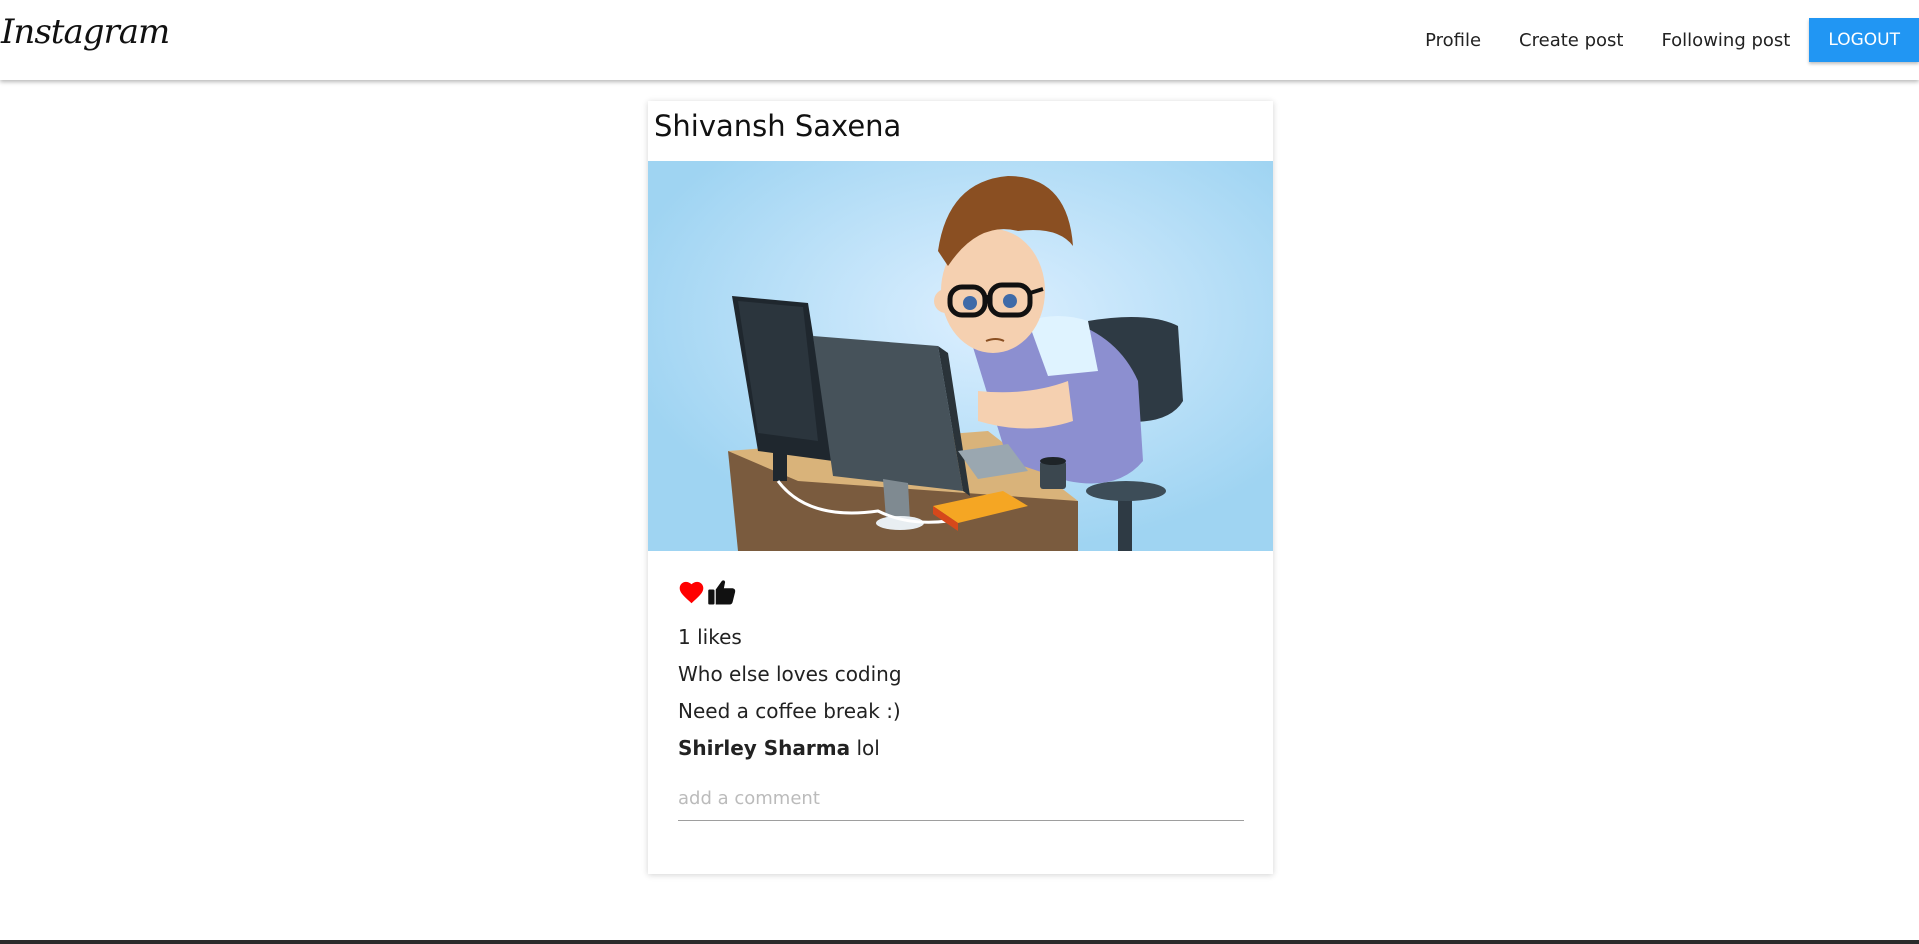  Describe the element at coordinates (1571, 40) in the screenshot. I see `nav-link-create-post: Create post` at that location.